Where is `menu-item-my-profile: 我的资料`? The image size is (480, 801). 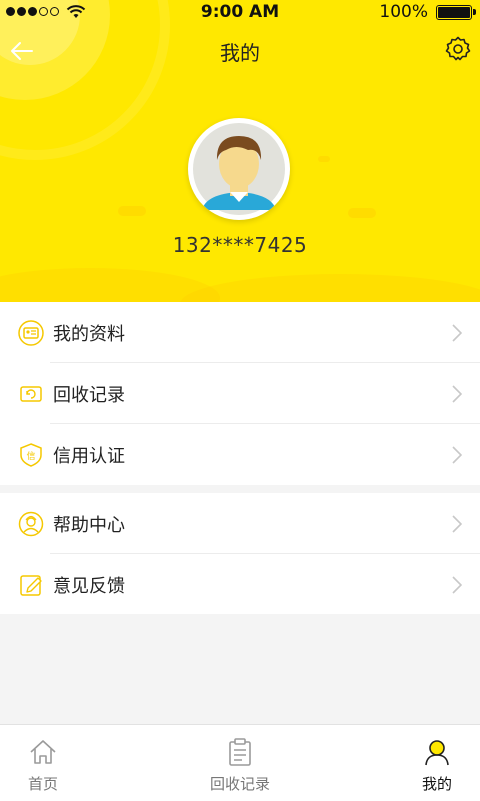 menu-item-my-profile: 我的资料 is located at coordinates (240, 332).